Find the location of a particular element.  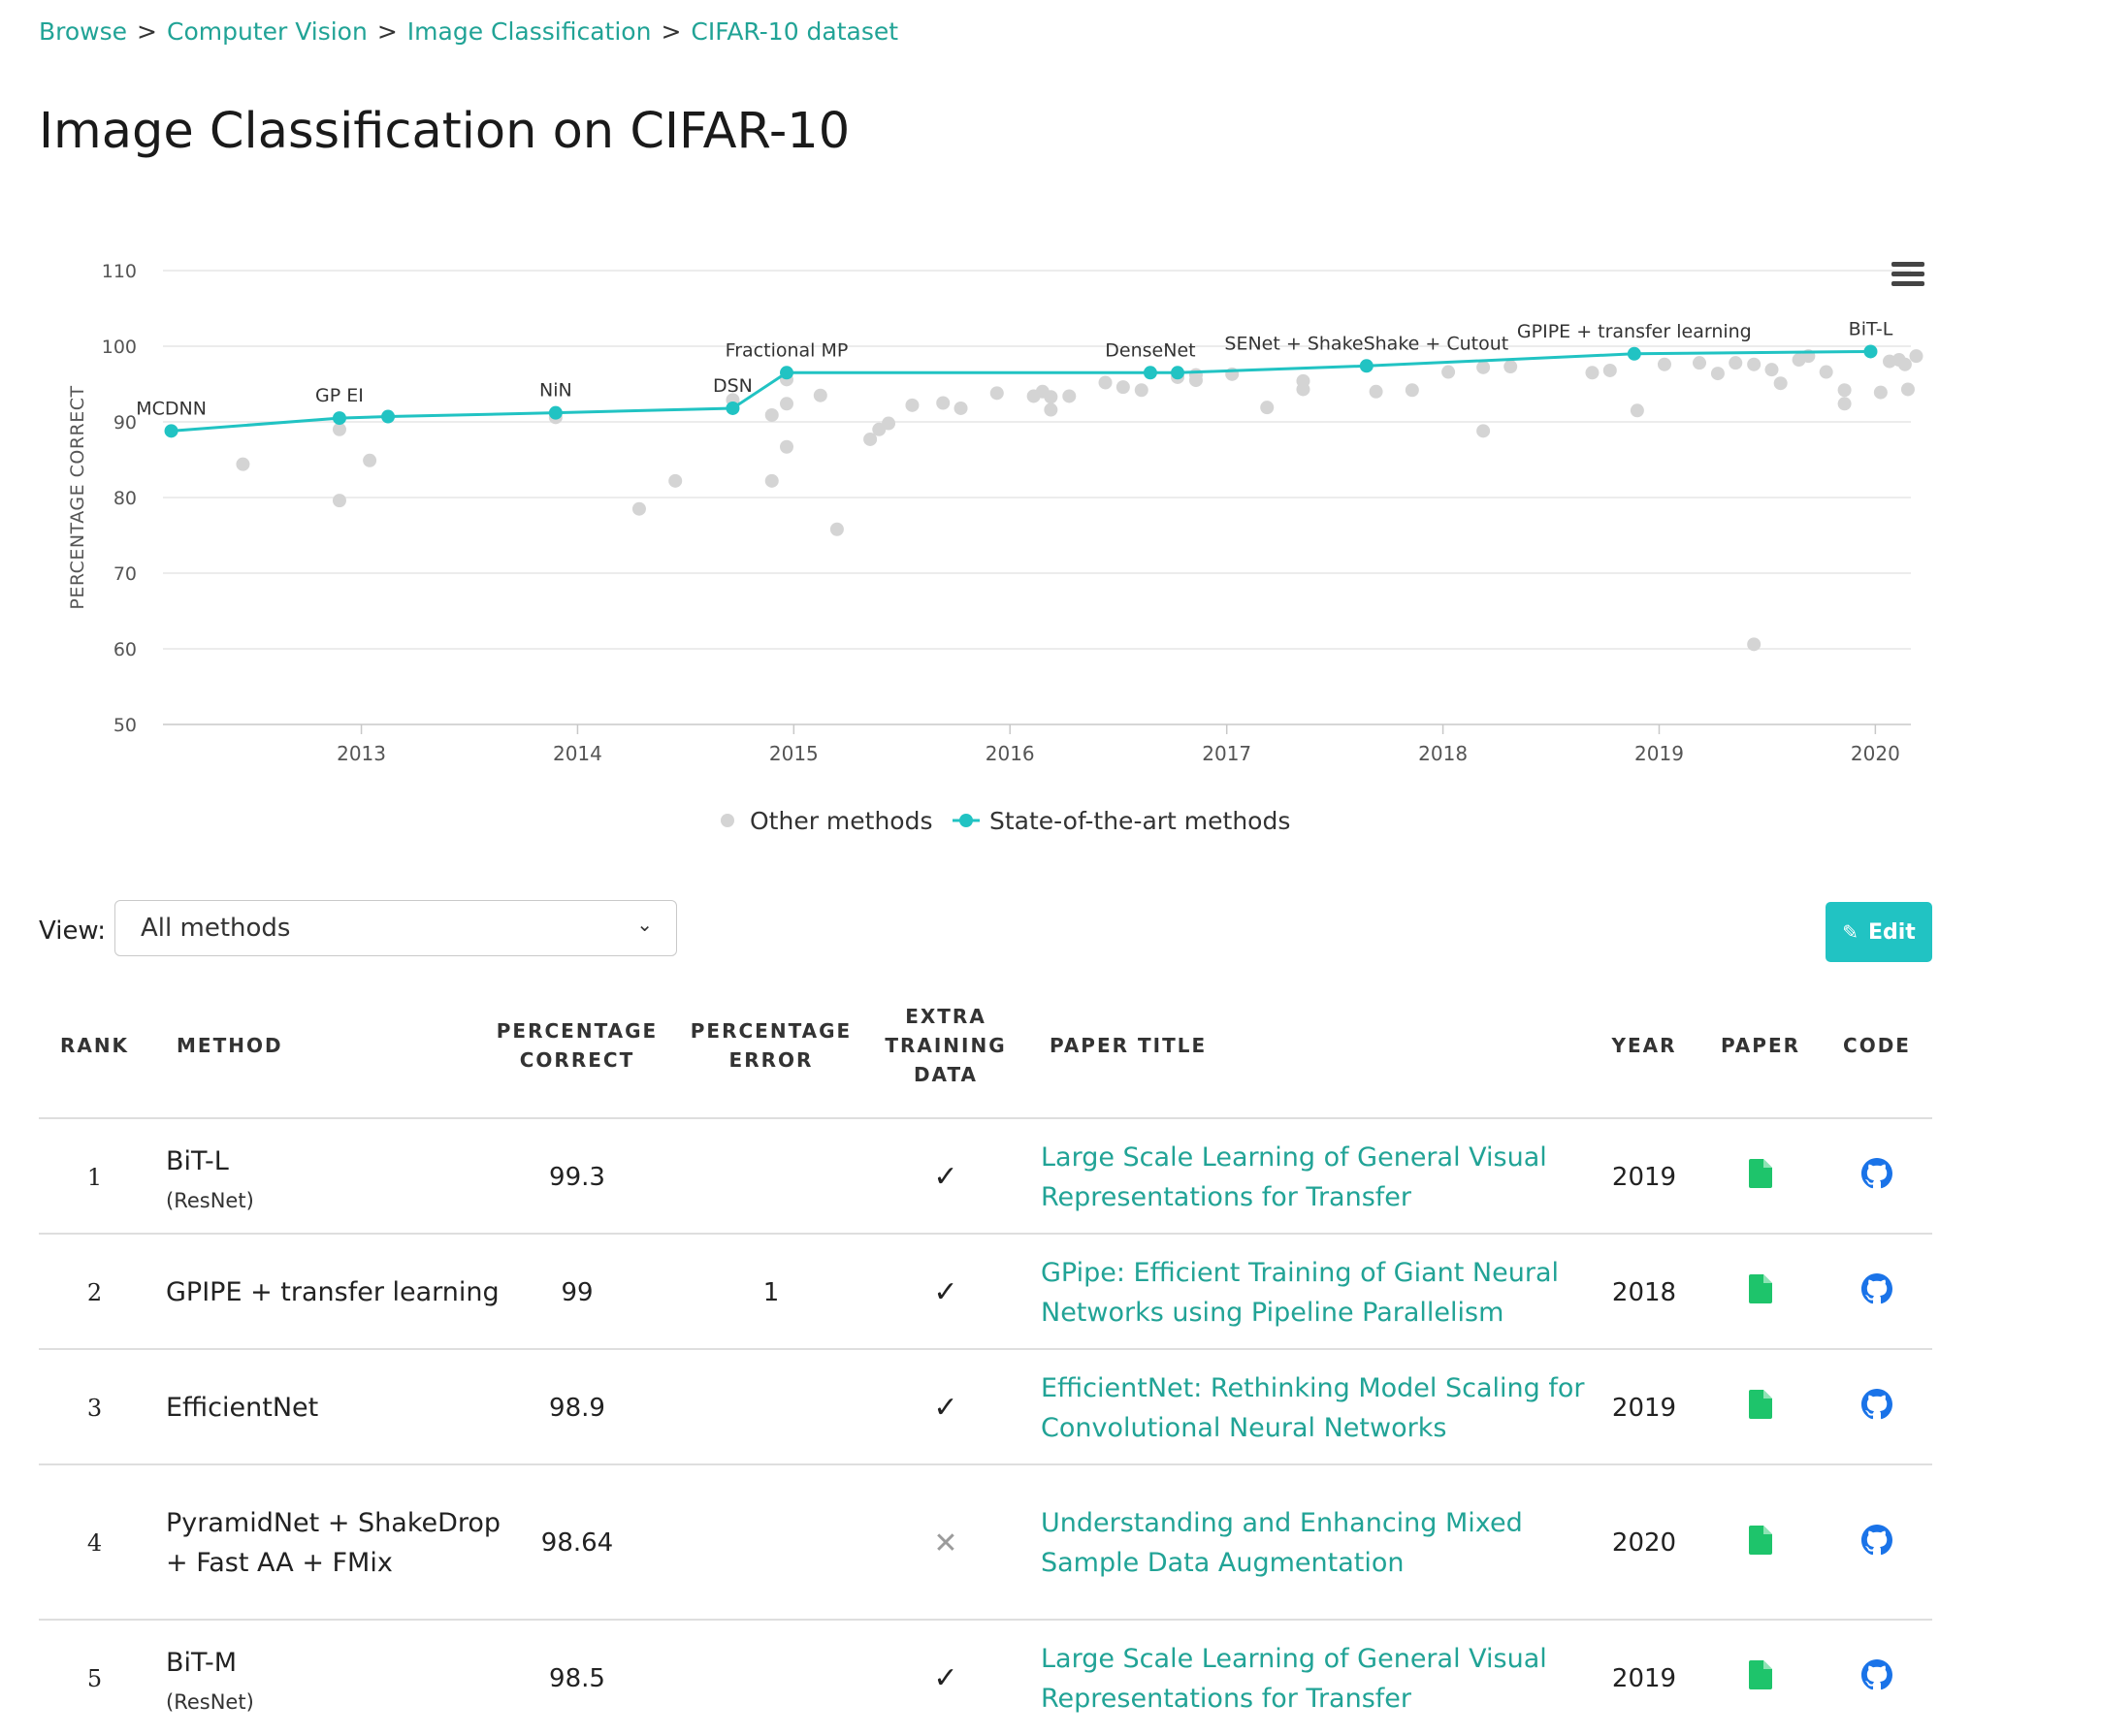

method-cell: PyramidNet + ShakeDrop + Fast AA + FMix is located at coordinates (335, 1543).